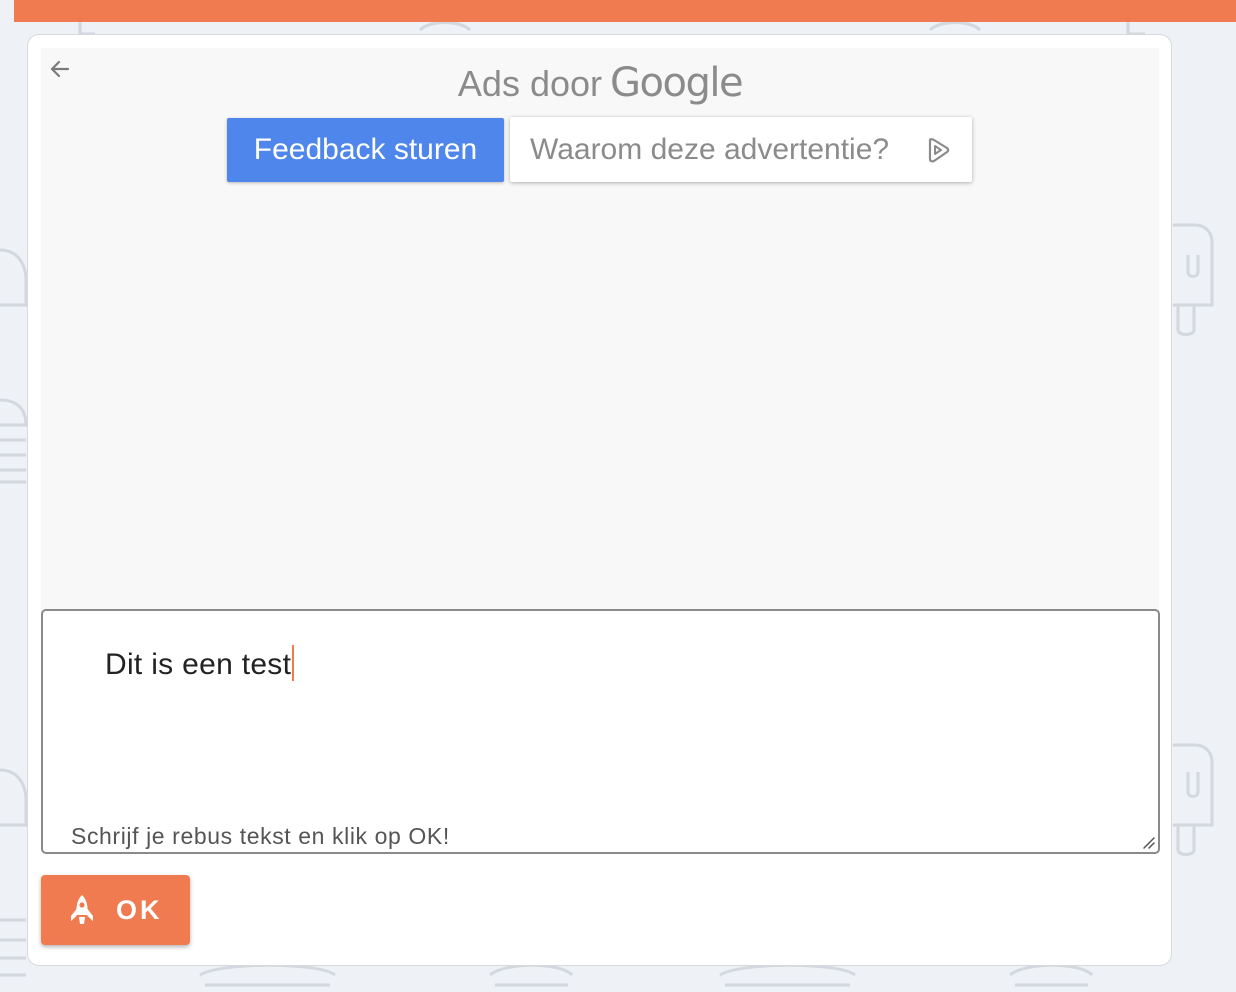 The image size is (1236, 992). I want to click on google-logo-text: Google, so click(677, 83).